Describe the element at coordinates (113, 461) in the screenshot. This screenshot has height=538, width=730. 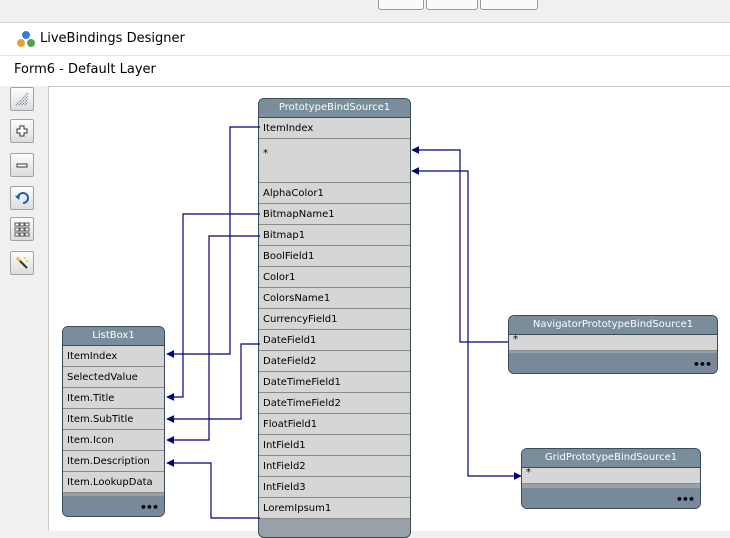
I see `field-item-description: Item.Description` at that location.